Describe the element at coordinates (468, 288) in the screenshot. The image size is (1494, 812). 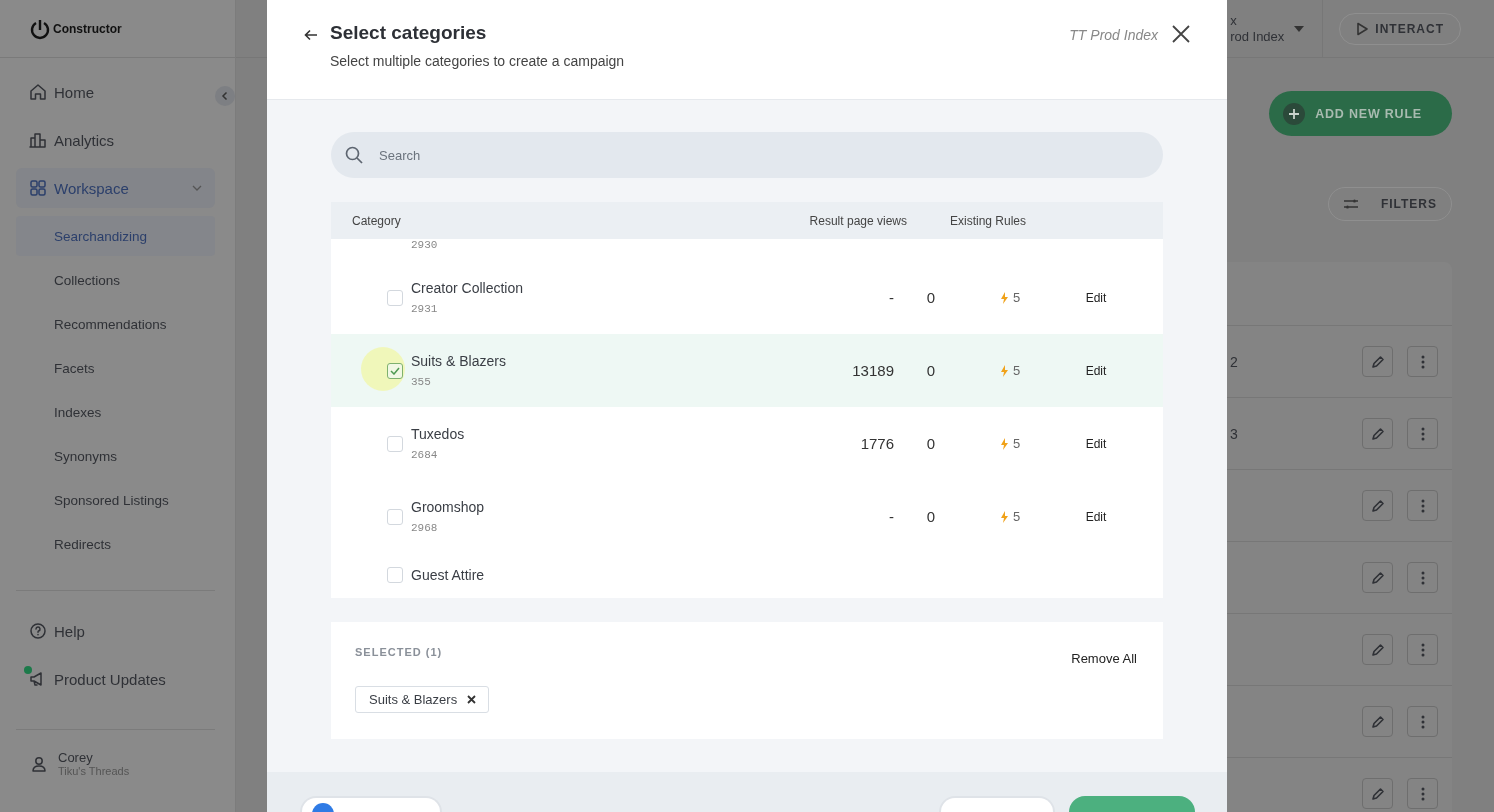
I see `category-name: Creator Collection` at that location.